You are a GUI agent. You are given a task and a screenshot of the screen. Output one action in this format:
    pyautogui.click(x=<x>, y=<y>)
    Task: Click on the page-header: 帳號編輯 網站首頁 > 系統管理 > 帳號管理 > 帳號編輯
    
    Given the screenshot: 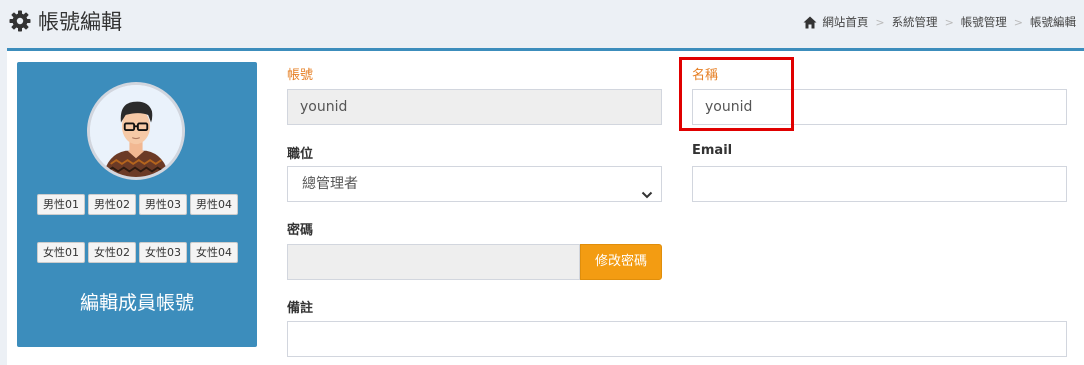 What is the action you would take?
    pyautogui.click(x=542, y=22)
    